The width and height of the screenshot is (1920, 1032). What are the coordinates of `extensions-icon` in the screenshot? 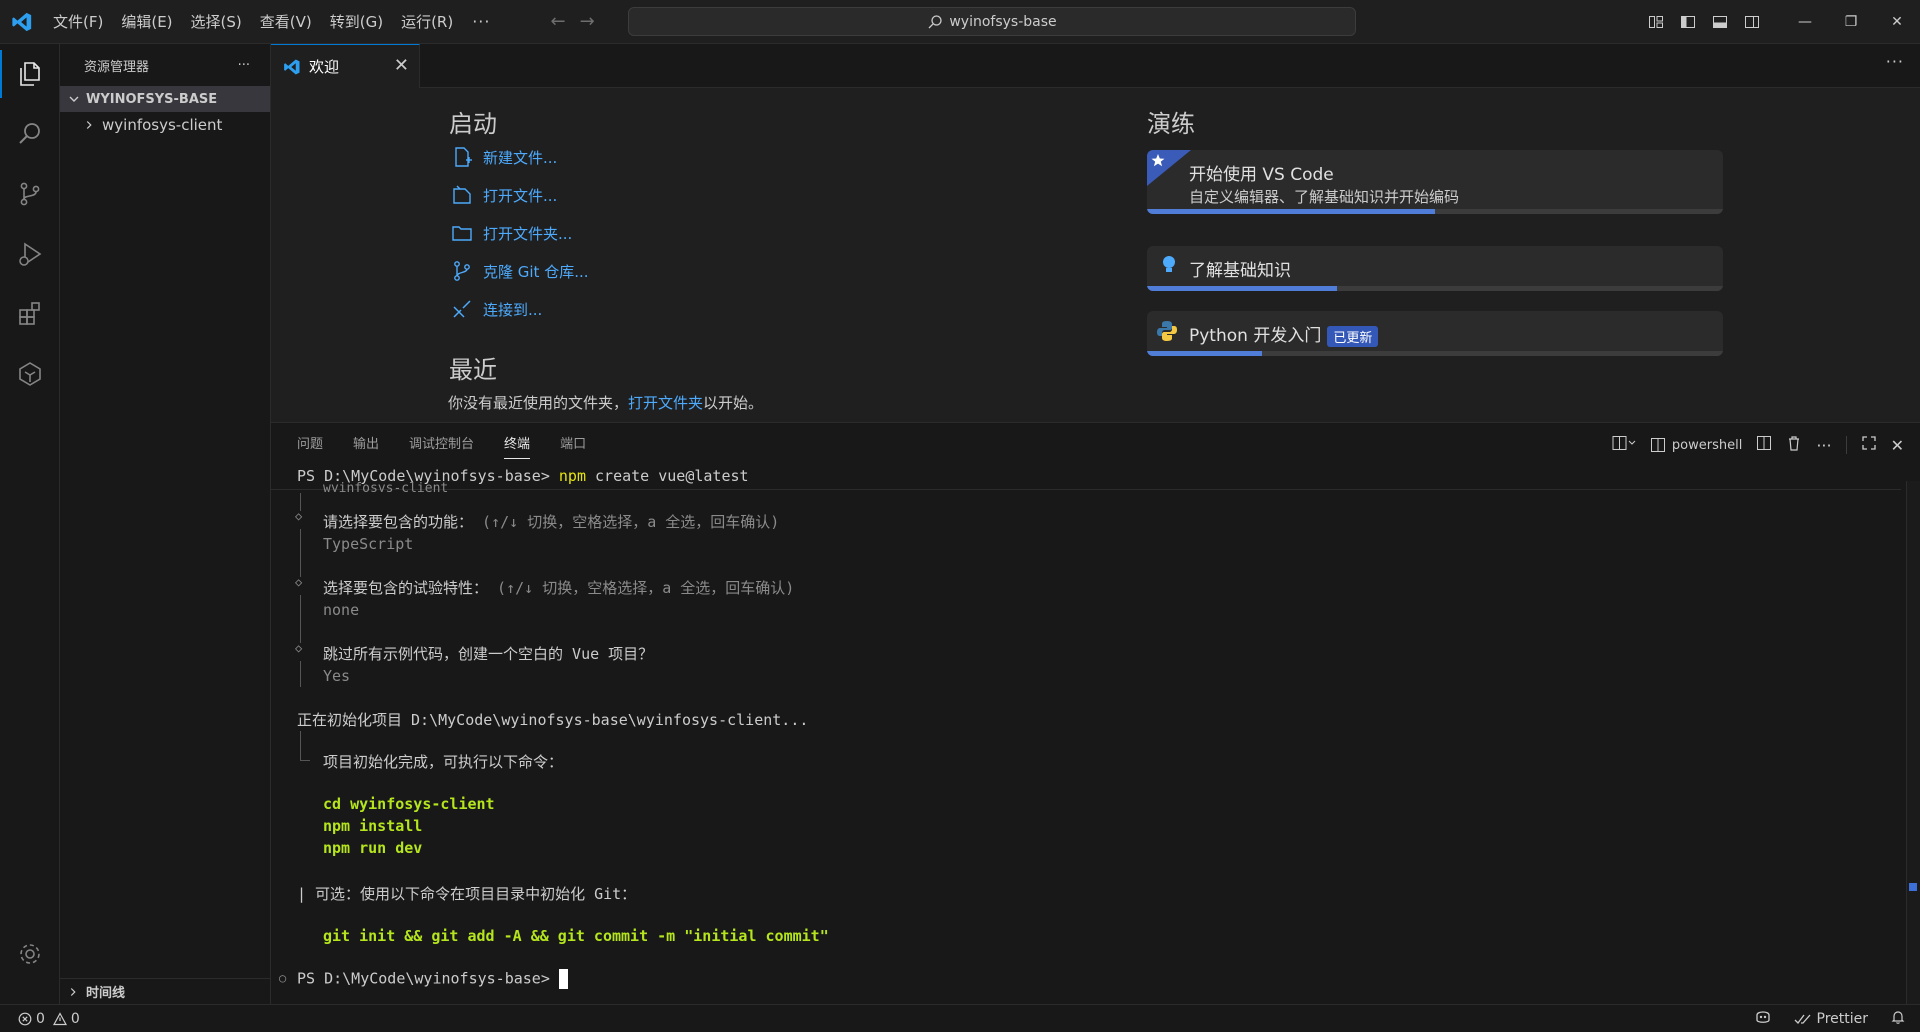 It's located at (30, 314).